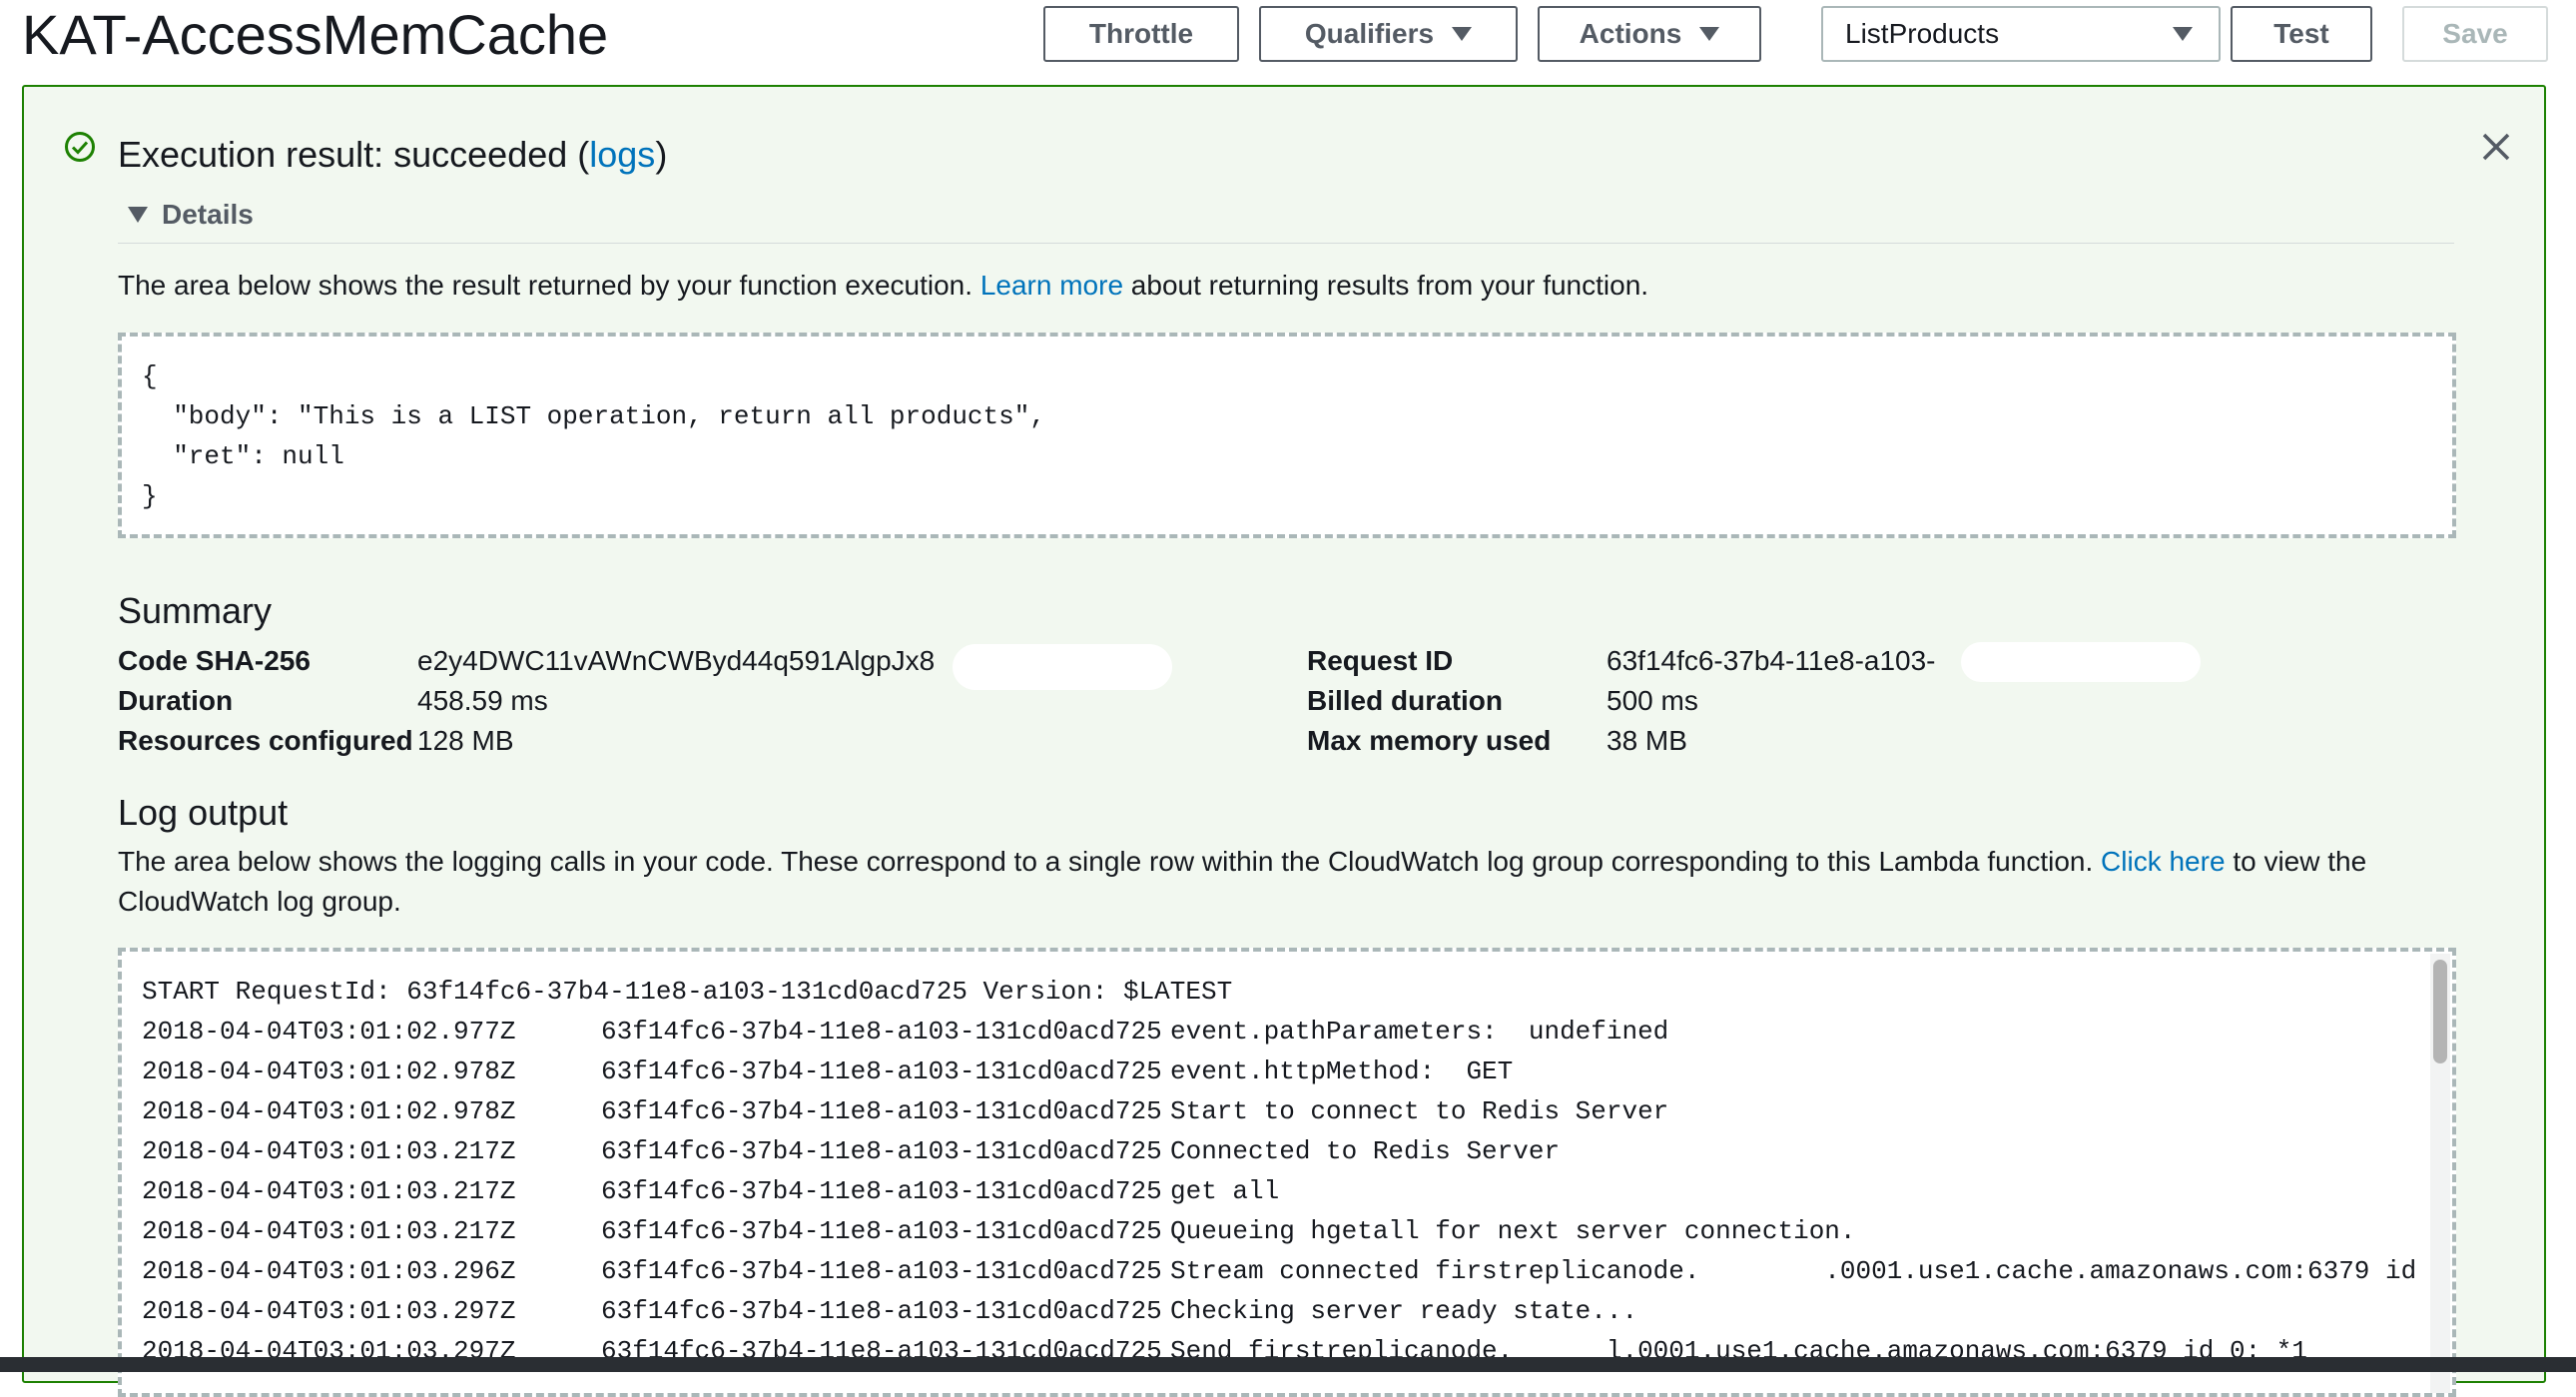 This screenshot has width=2576, height=1397. Describe the element at coordinates (2496, 147) in the screenshot. I see `close-icon` at that location.